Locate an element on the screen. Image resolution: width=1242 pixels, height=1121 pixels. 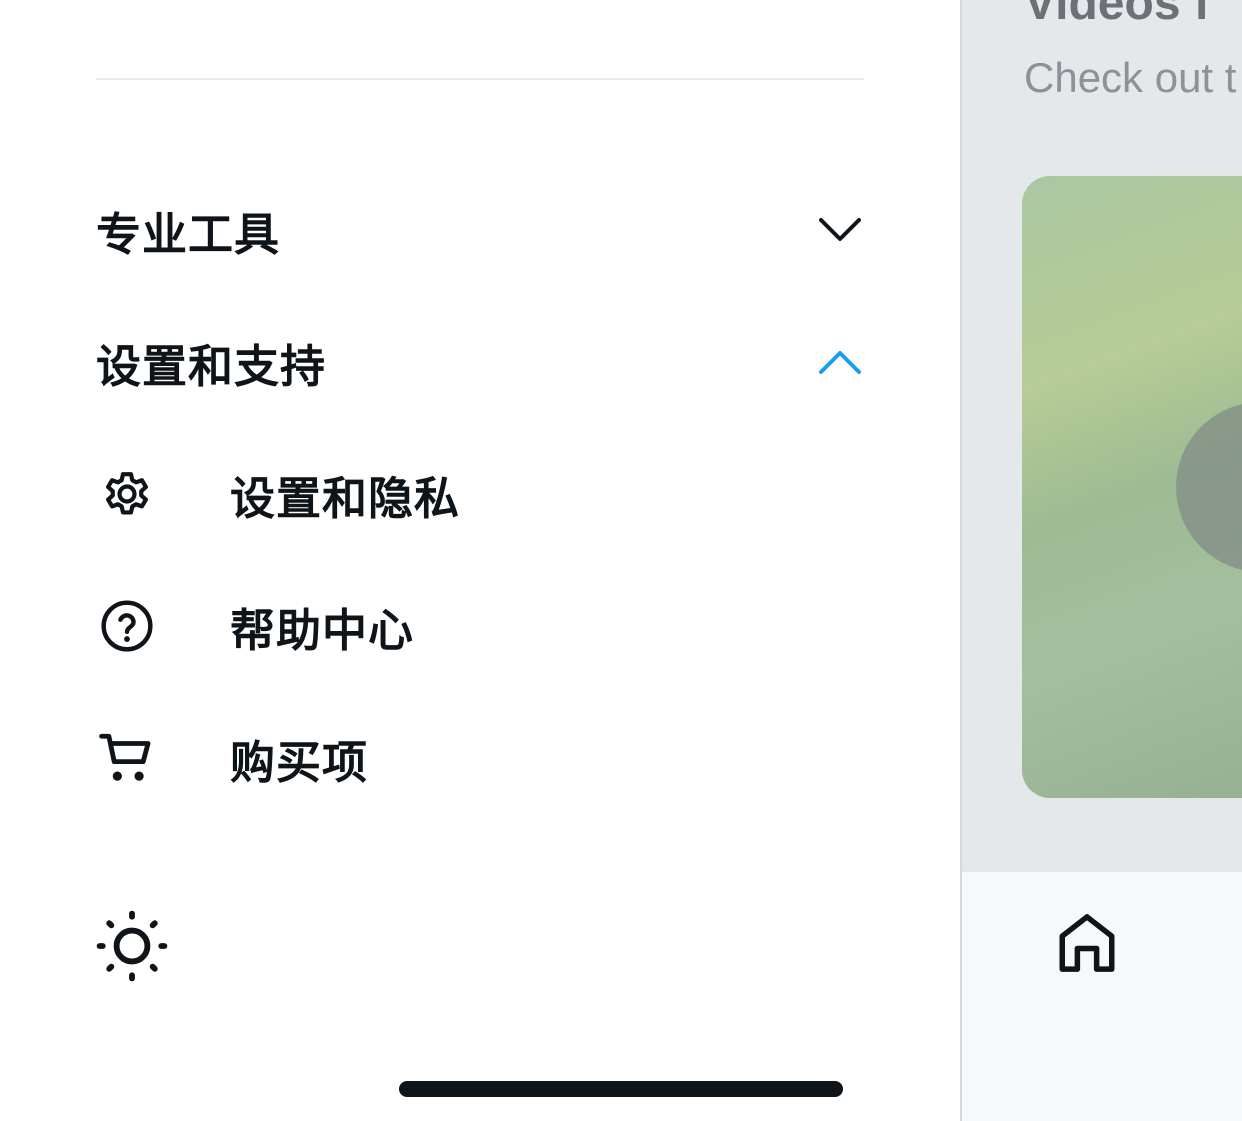
divider is located at coordinates (480, 79).